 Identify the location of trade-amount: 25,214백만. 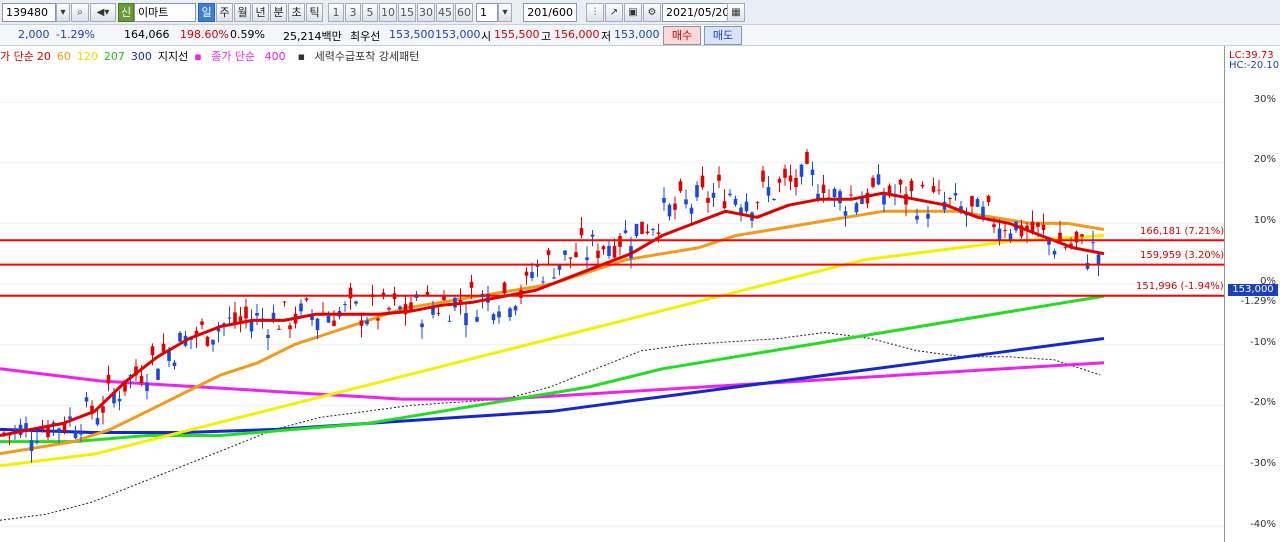
(312, 36).